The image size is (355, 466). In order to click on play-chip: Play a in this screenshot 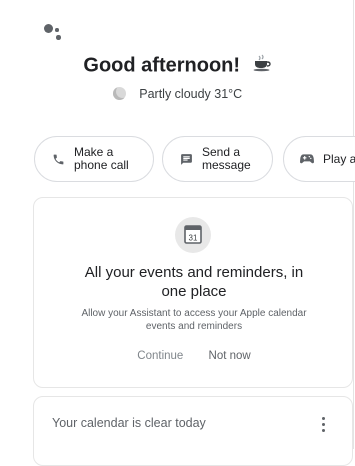, I will do `click(319, 159)`.